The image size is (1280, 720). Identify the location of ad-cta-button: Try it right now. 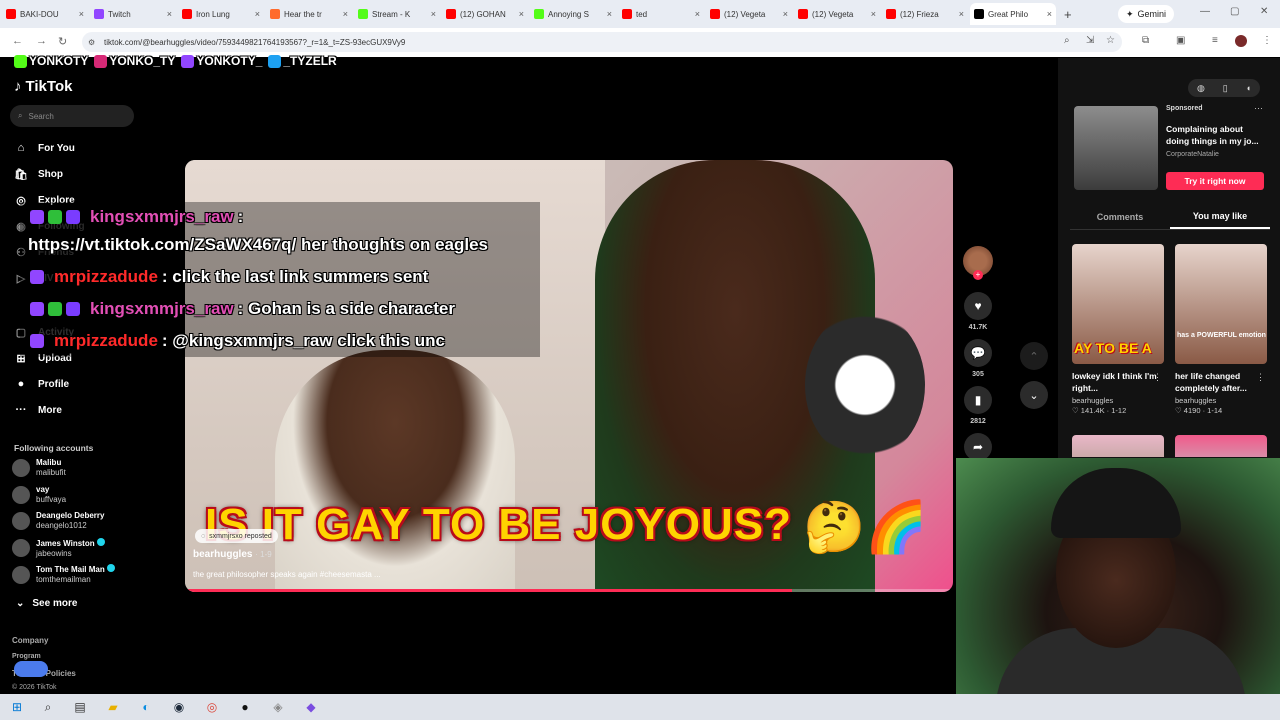
(1215, 181).